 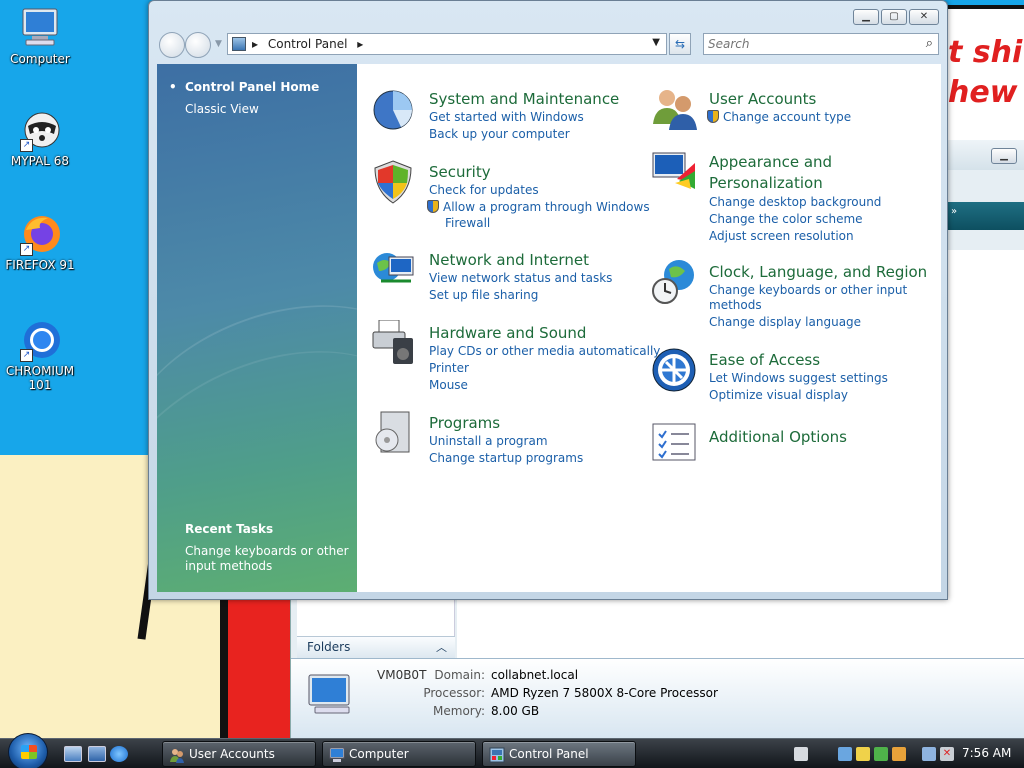 I want to click on nav-control-panel-home: Control Panel Home, so click(x=244, y=87).